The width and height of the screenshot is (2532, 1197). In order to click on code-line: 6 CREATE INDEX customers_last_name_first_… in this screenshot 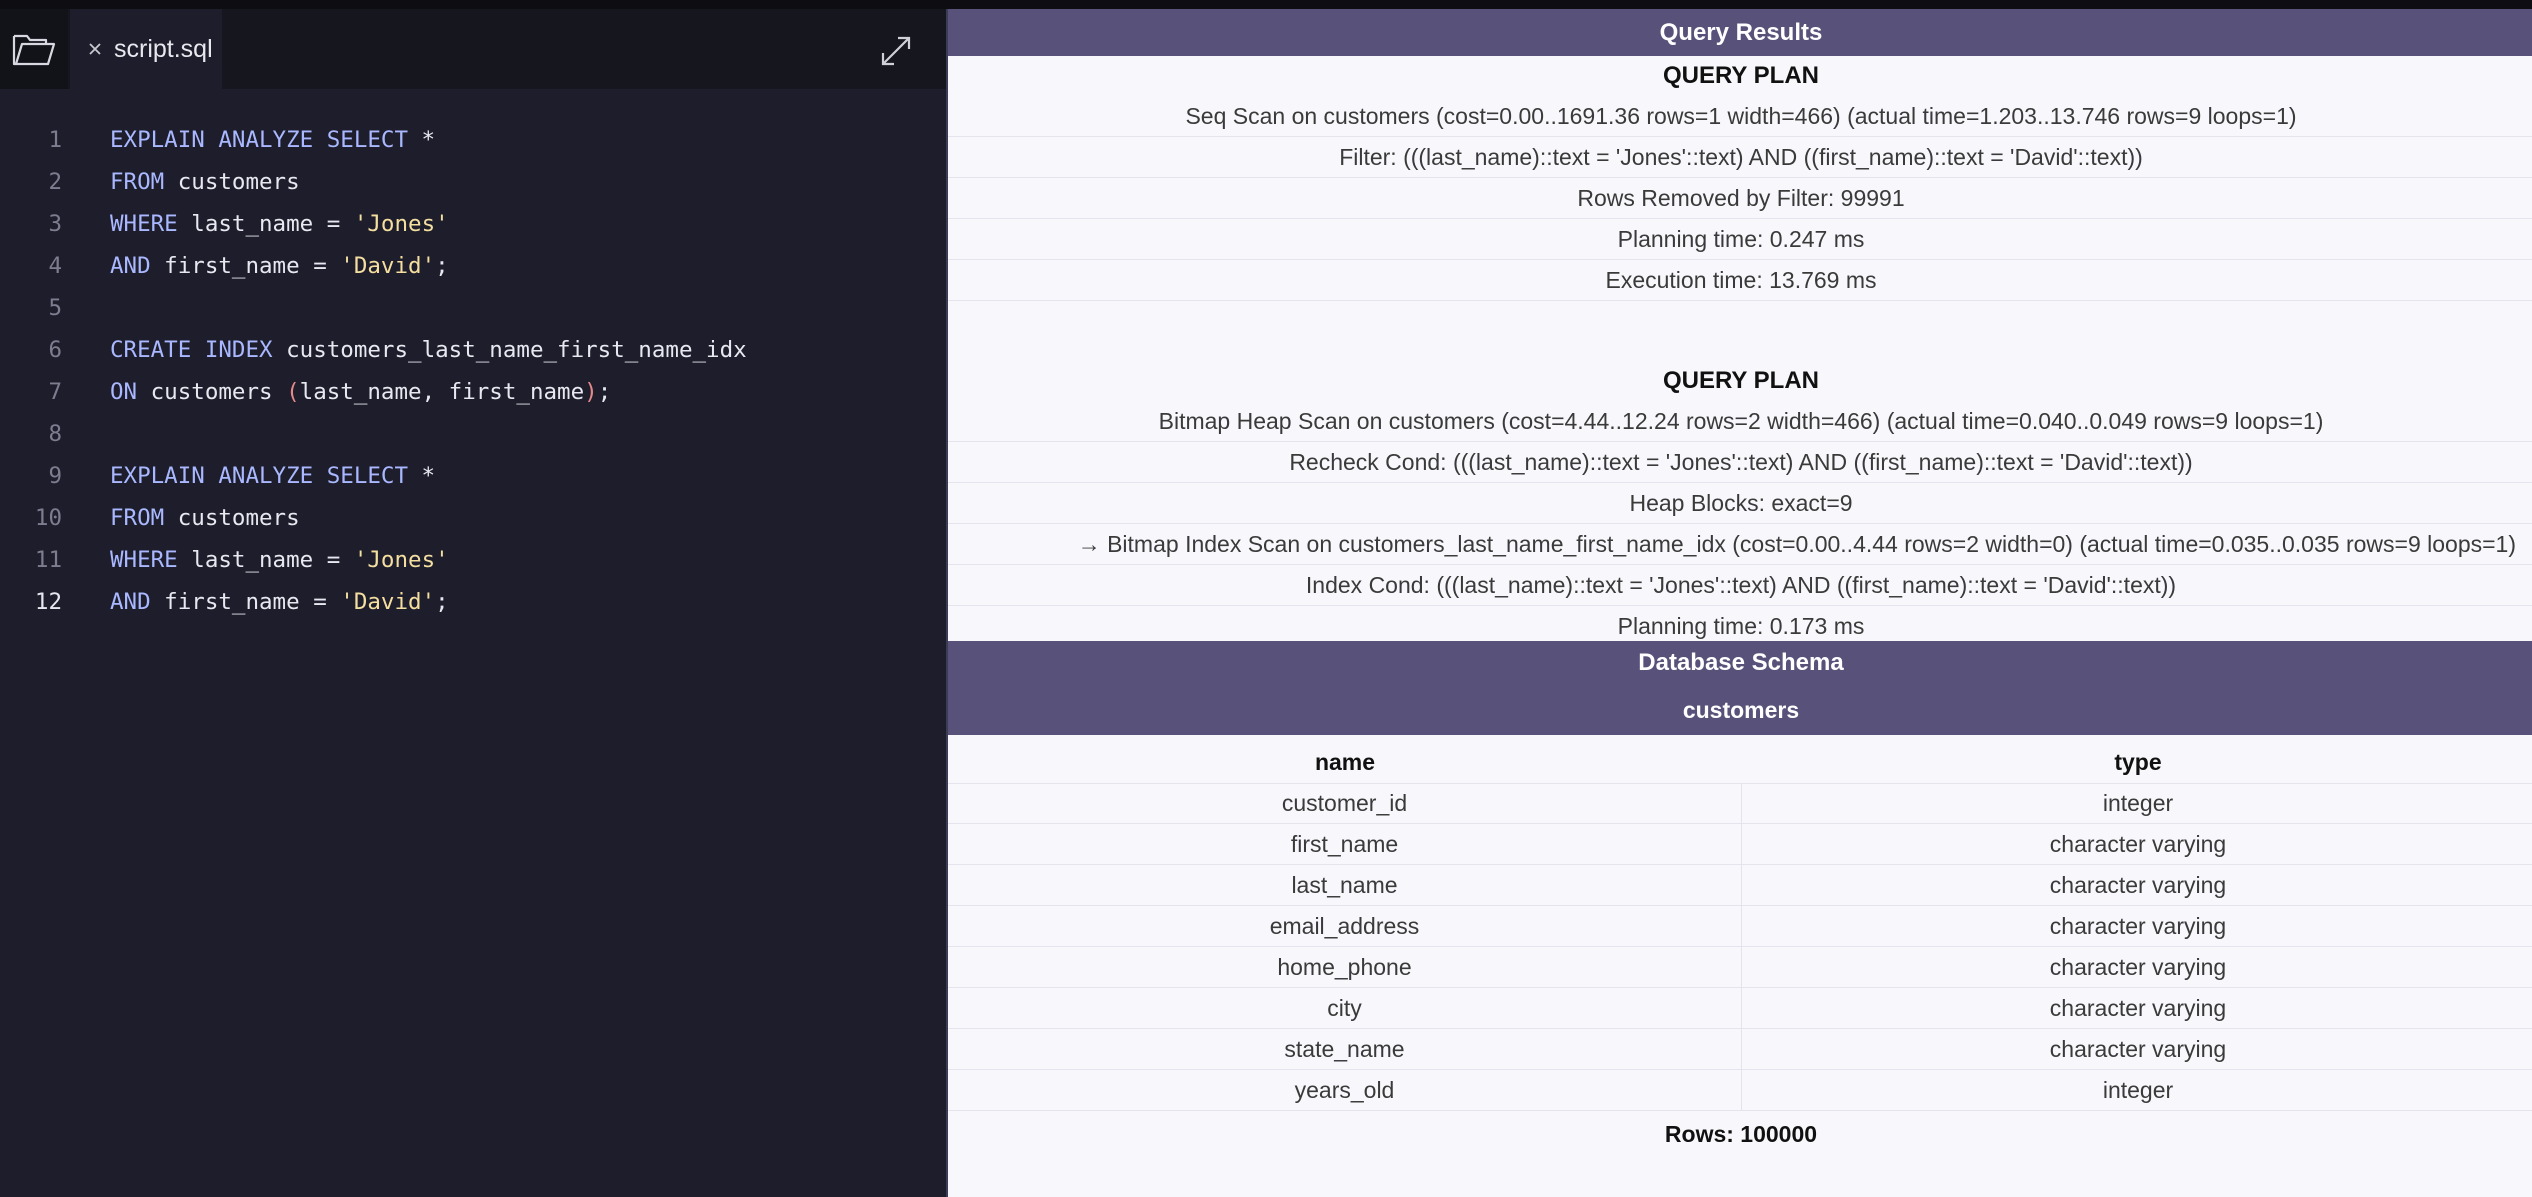, I will do `click(473, 350)`.